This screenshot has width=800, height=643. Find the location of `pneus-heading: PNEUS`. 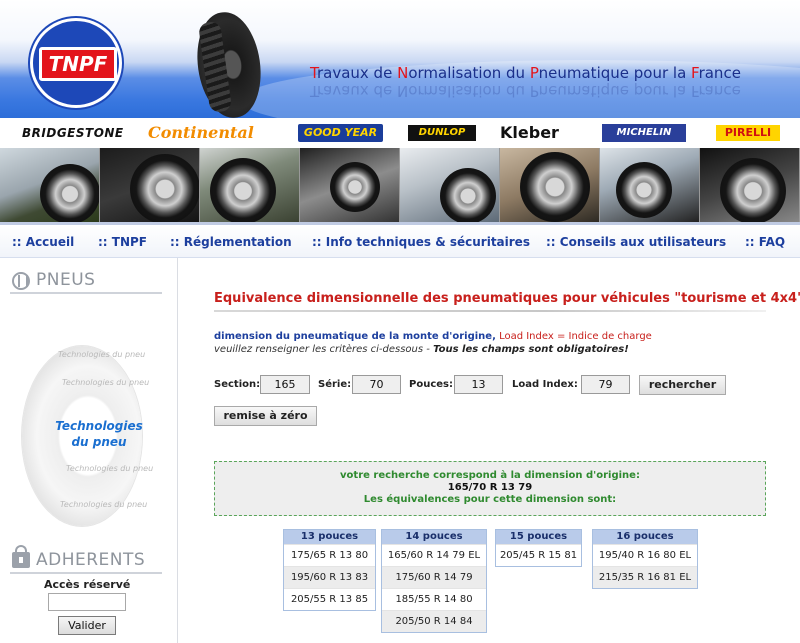

pneus-heading: PNEUS is located at coordinates (86, 281).